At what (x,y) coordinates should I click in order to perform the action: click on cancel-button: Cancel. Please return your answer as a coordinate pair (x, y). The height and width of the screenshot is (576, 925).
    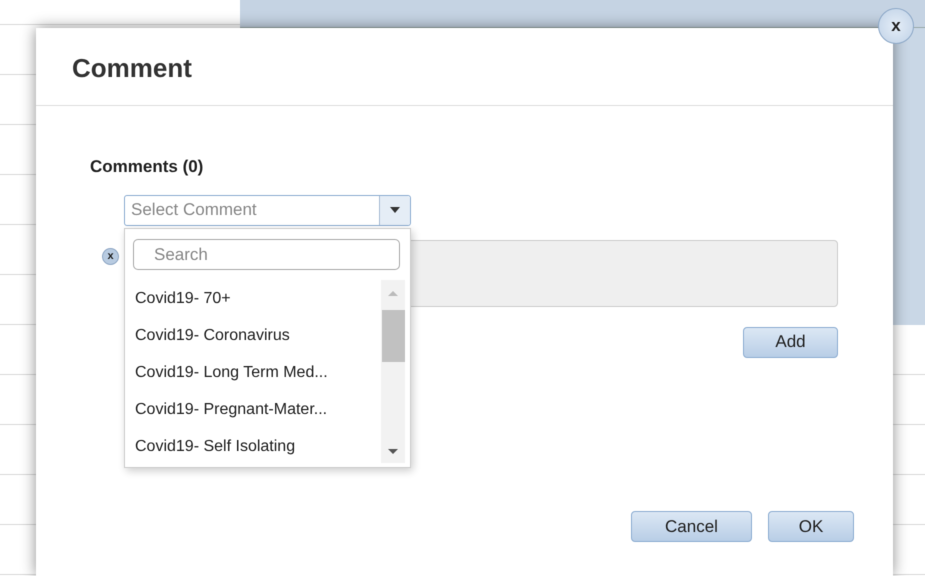
    Looking at the image, I should click on (691, 526).